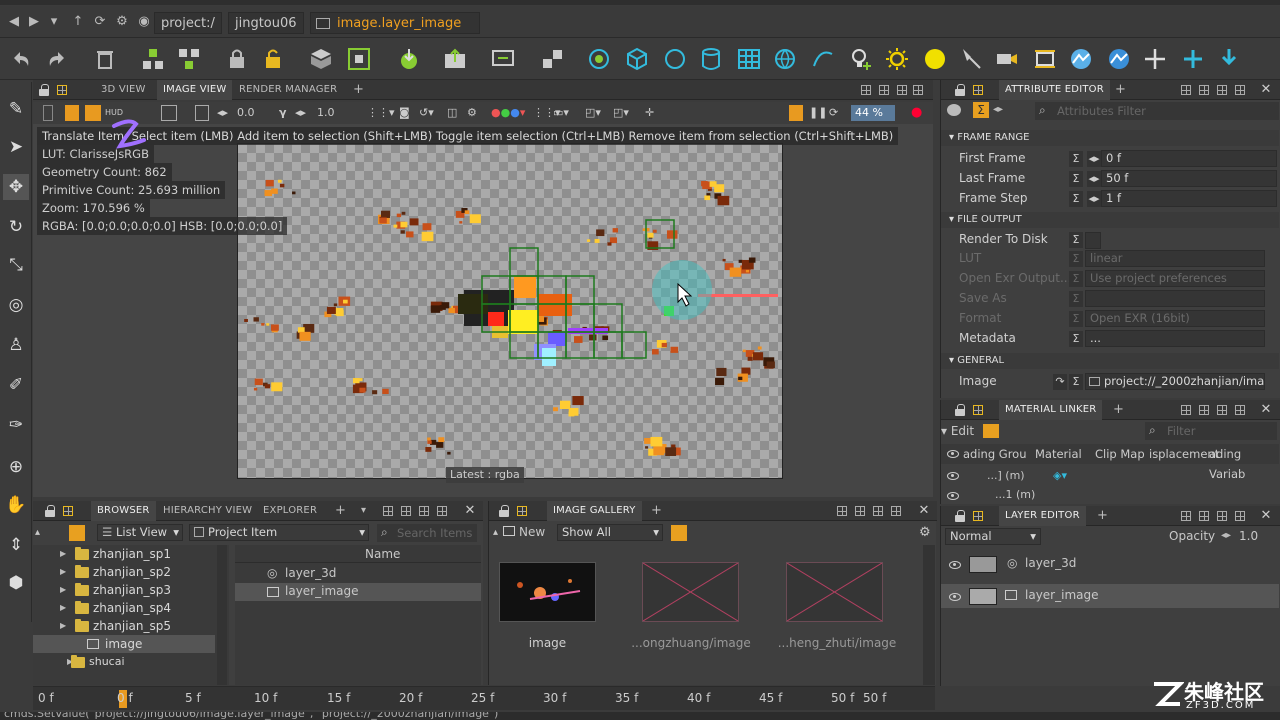 The image size is (1280, 720). What do you see at coordinates (995, 454) in the screenshot?
I see `column-header: ading Grou` at bounding box center [995, 454].